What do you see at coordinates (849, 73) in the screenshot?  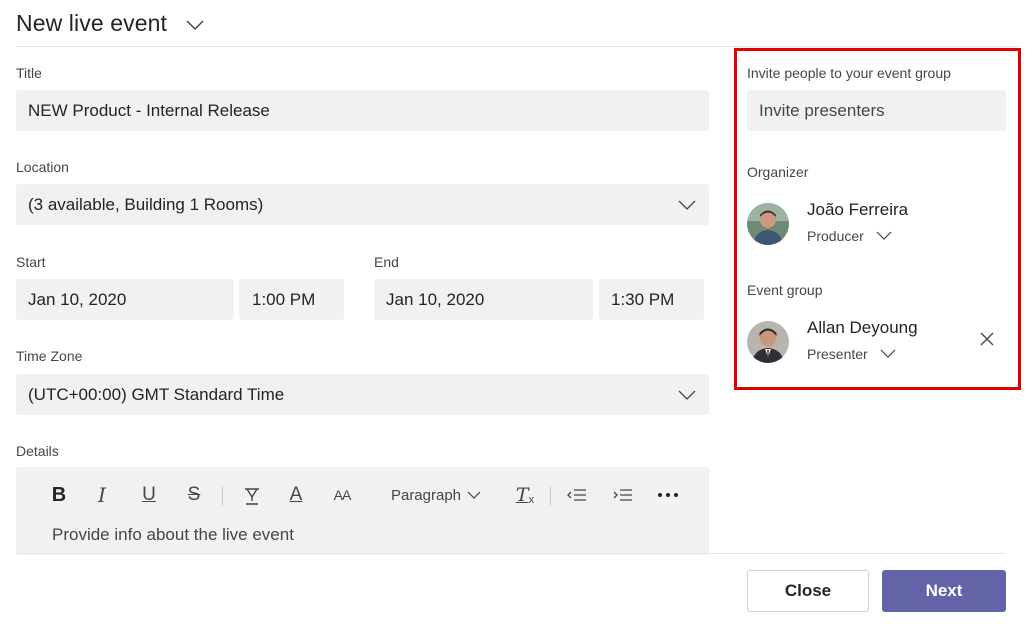 I see `invite-label: Invite people to your event group` at bounding box center [849, 73].